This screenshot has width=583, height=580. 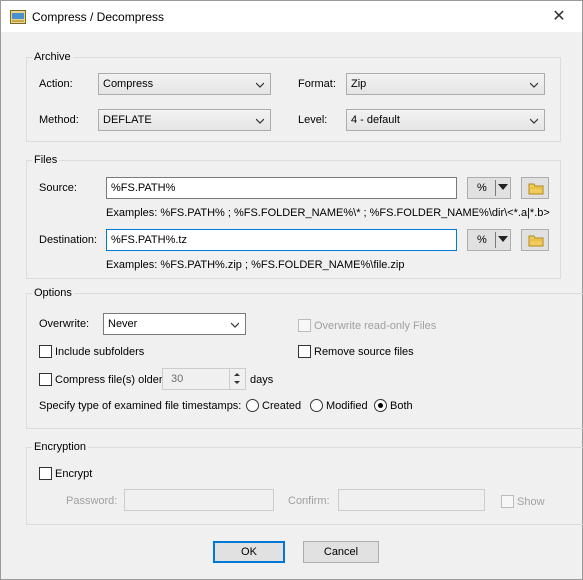 I want to click on files-group-label: Files, so click(x=46, y=160).